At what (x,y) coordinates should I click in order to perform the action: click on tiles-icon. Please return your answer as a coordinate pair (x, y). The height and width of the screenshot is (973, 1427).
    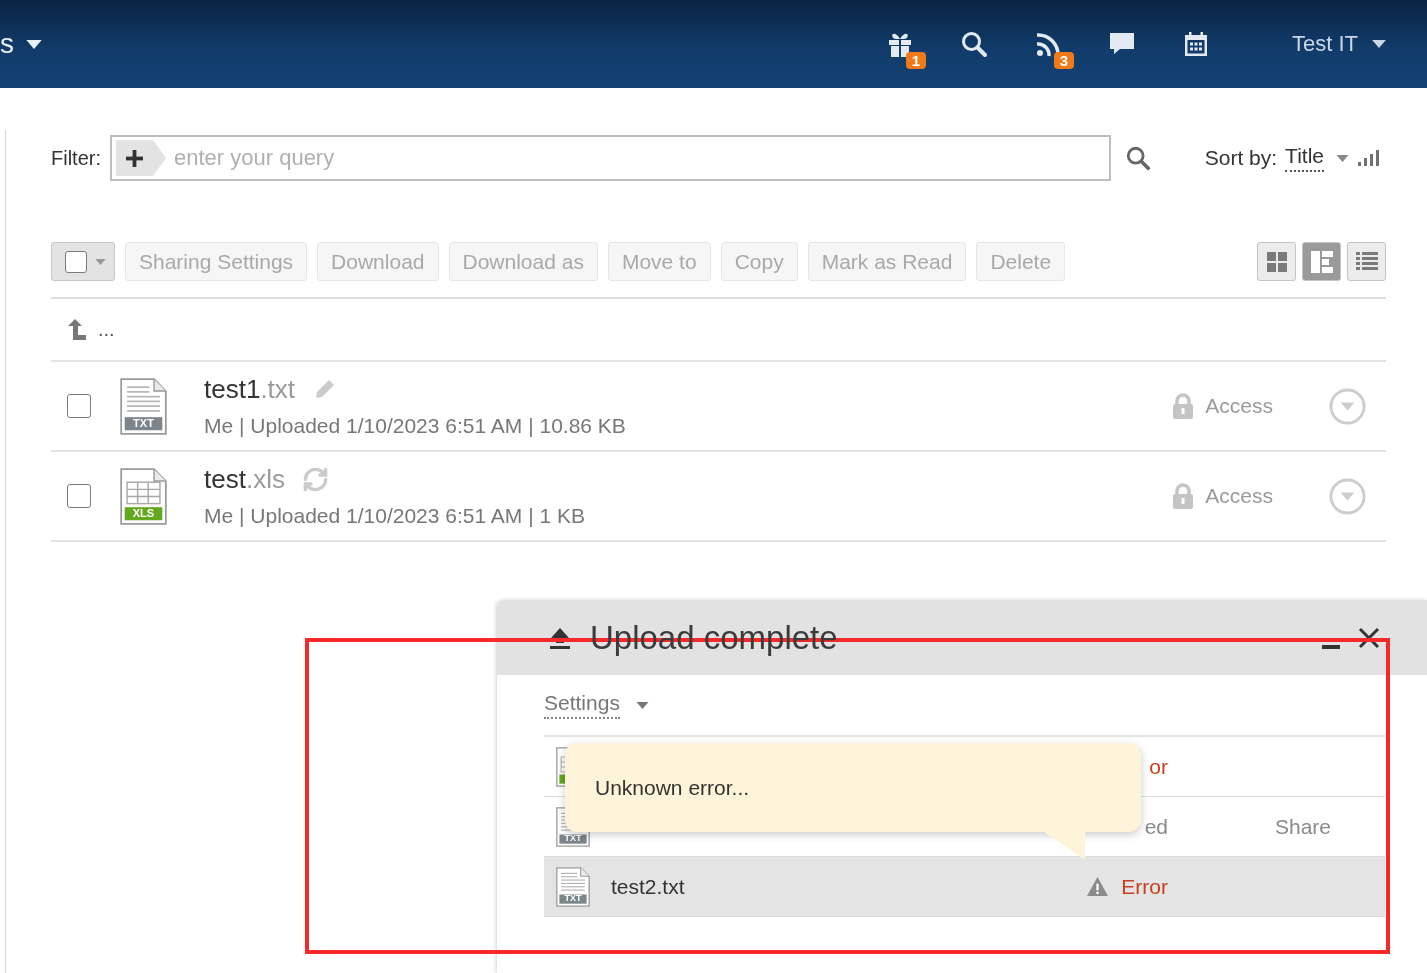
    Looking at the image, I should click on (1276, 261).